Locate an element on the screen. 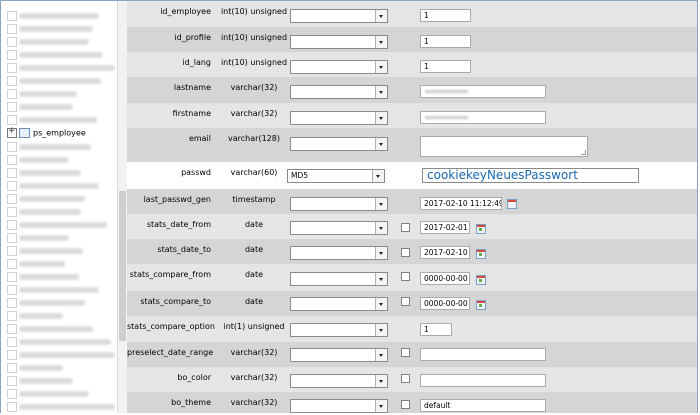 This screenshot has height=415, width=700. scrollbar-thumb is located at coordinates (122, 266).